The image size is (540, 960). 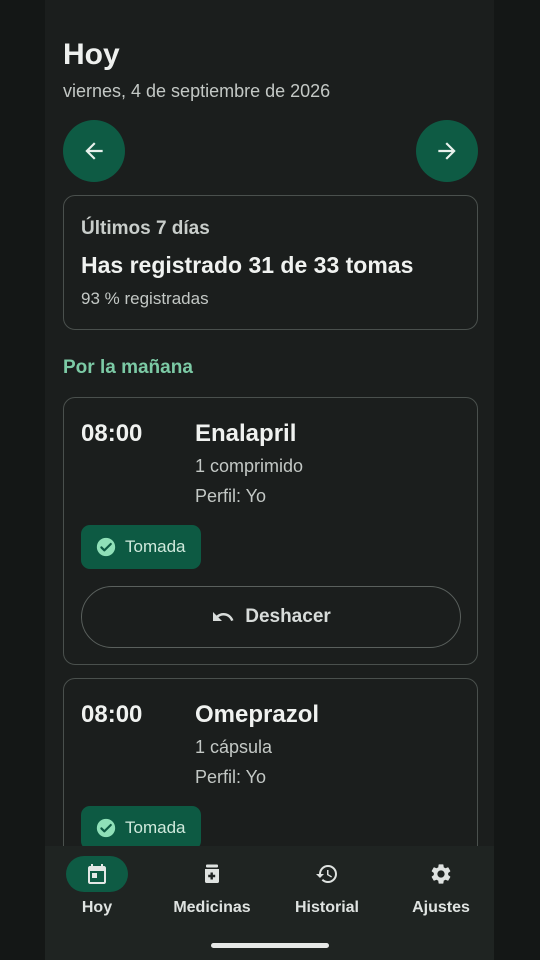 I want to click on section-morning-label: Por la mañana, so click(x=128, y=367).